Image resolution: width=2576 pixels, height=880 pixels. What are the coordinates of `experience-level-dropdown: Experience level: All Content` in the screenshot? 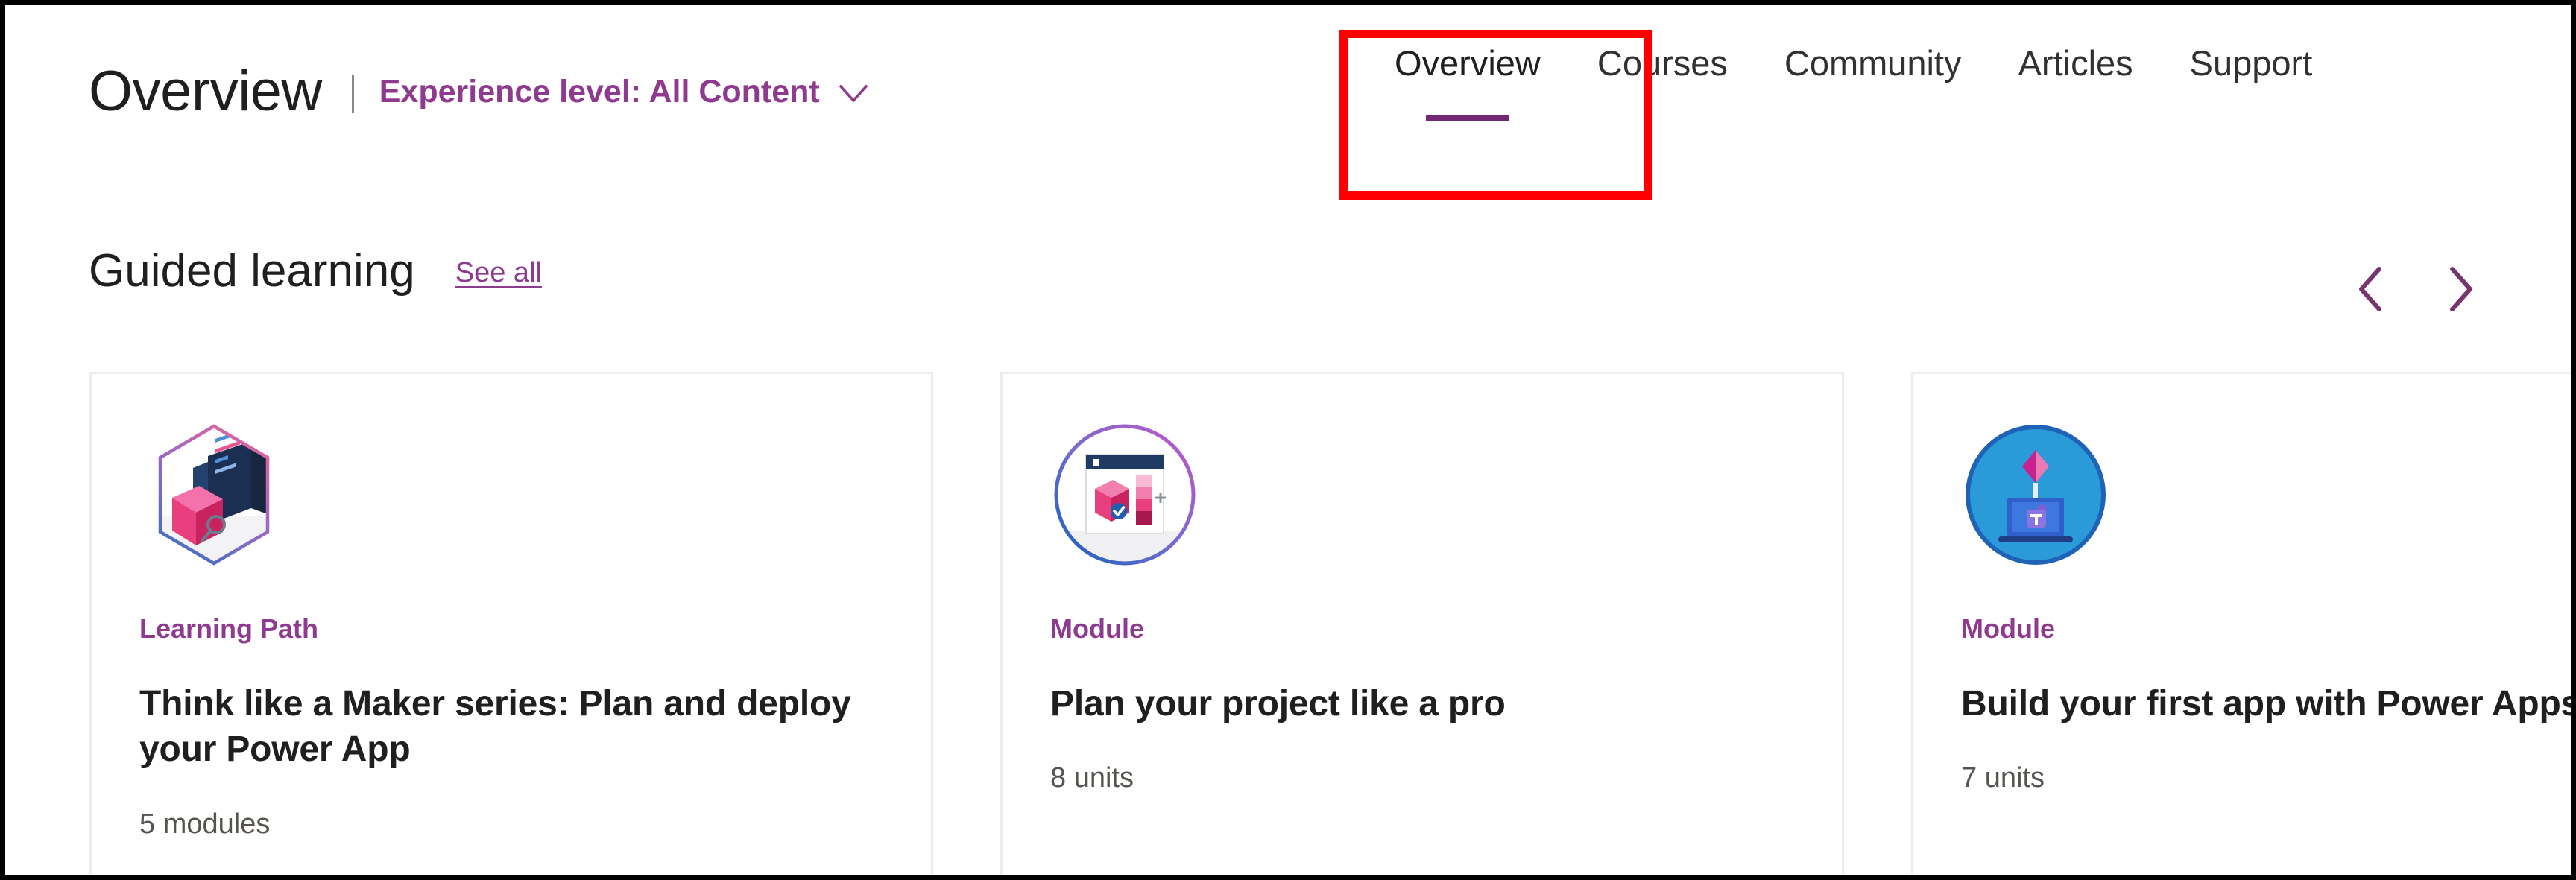 It's located at (623, 91).